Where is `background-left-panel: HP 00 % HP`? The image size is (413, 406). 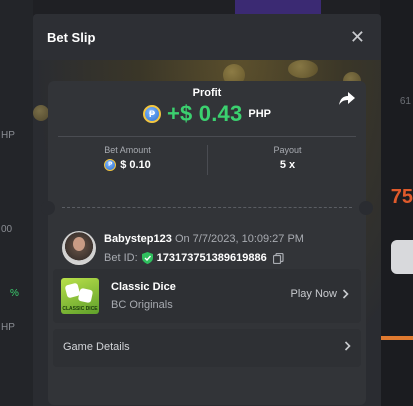
background-left-panel: HP 00 % HP is located at coordinates (16, 203).